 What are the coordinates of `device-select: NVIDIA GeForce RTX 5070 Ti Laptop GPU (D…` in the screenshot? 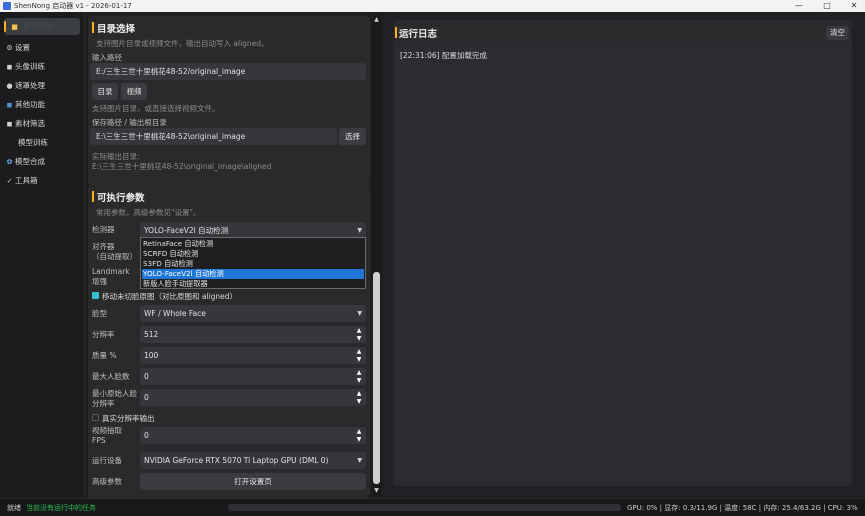 It's located at (253, 460).